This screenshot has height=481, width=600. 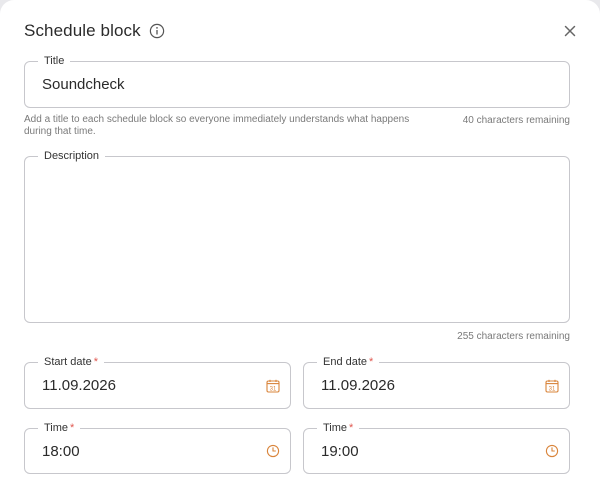 What do you see at coordinates (297, 81) in the screenshot?
I see `title-field: Title Soundcheck` at bounding box center [297, 81].